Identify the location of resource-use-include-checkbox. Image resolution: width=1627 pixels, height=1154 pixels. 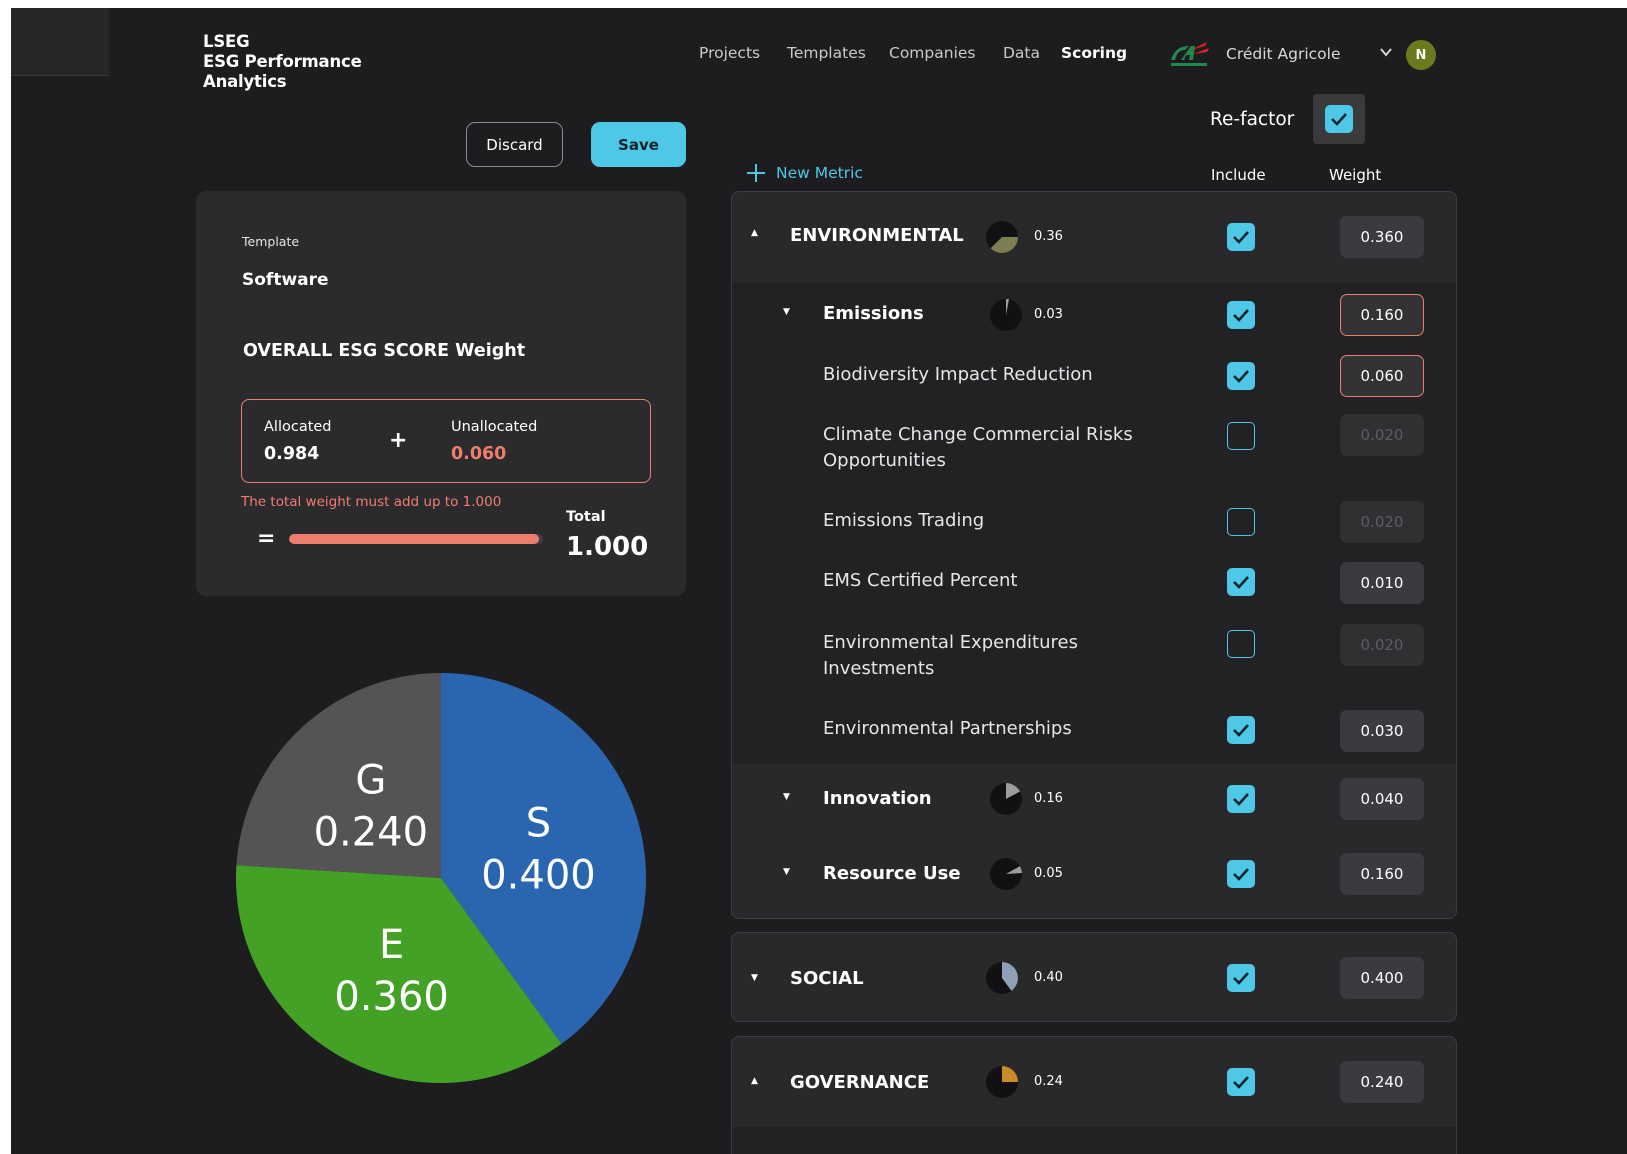
(1241, 874).